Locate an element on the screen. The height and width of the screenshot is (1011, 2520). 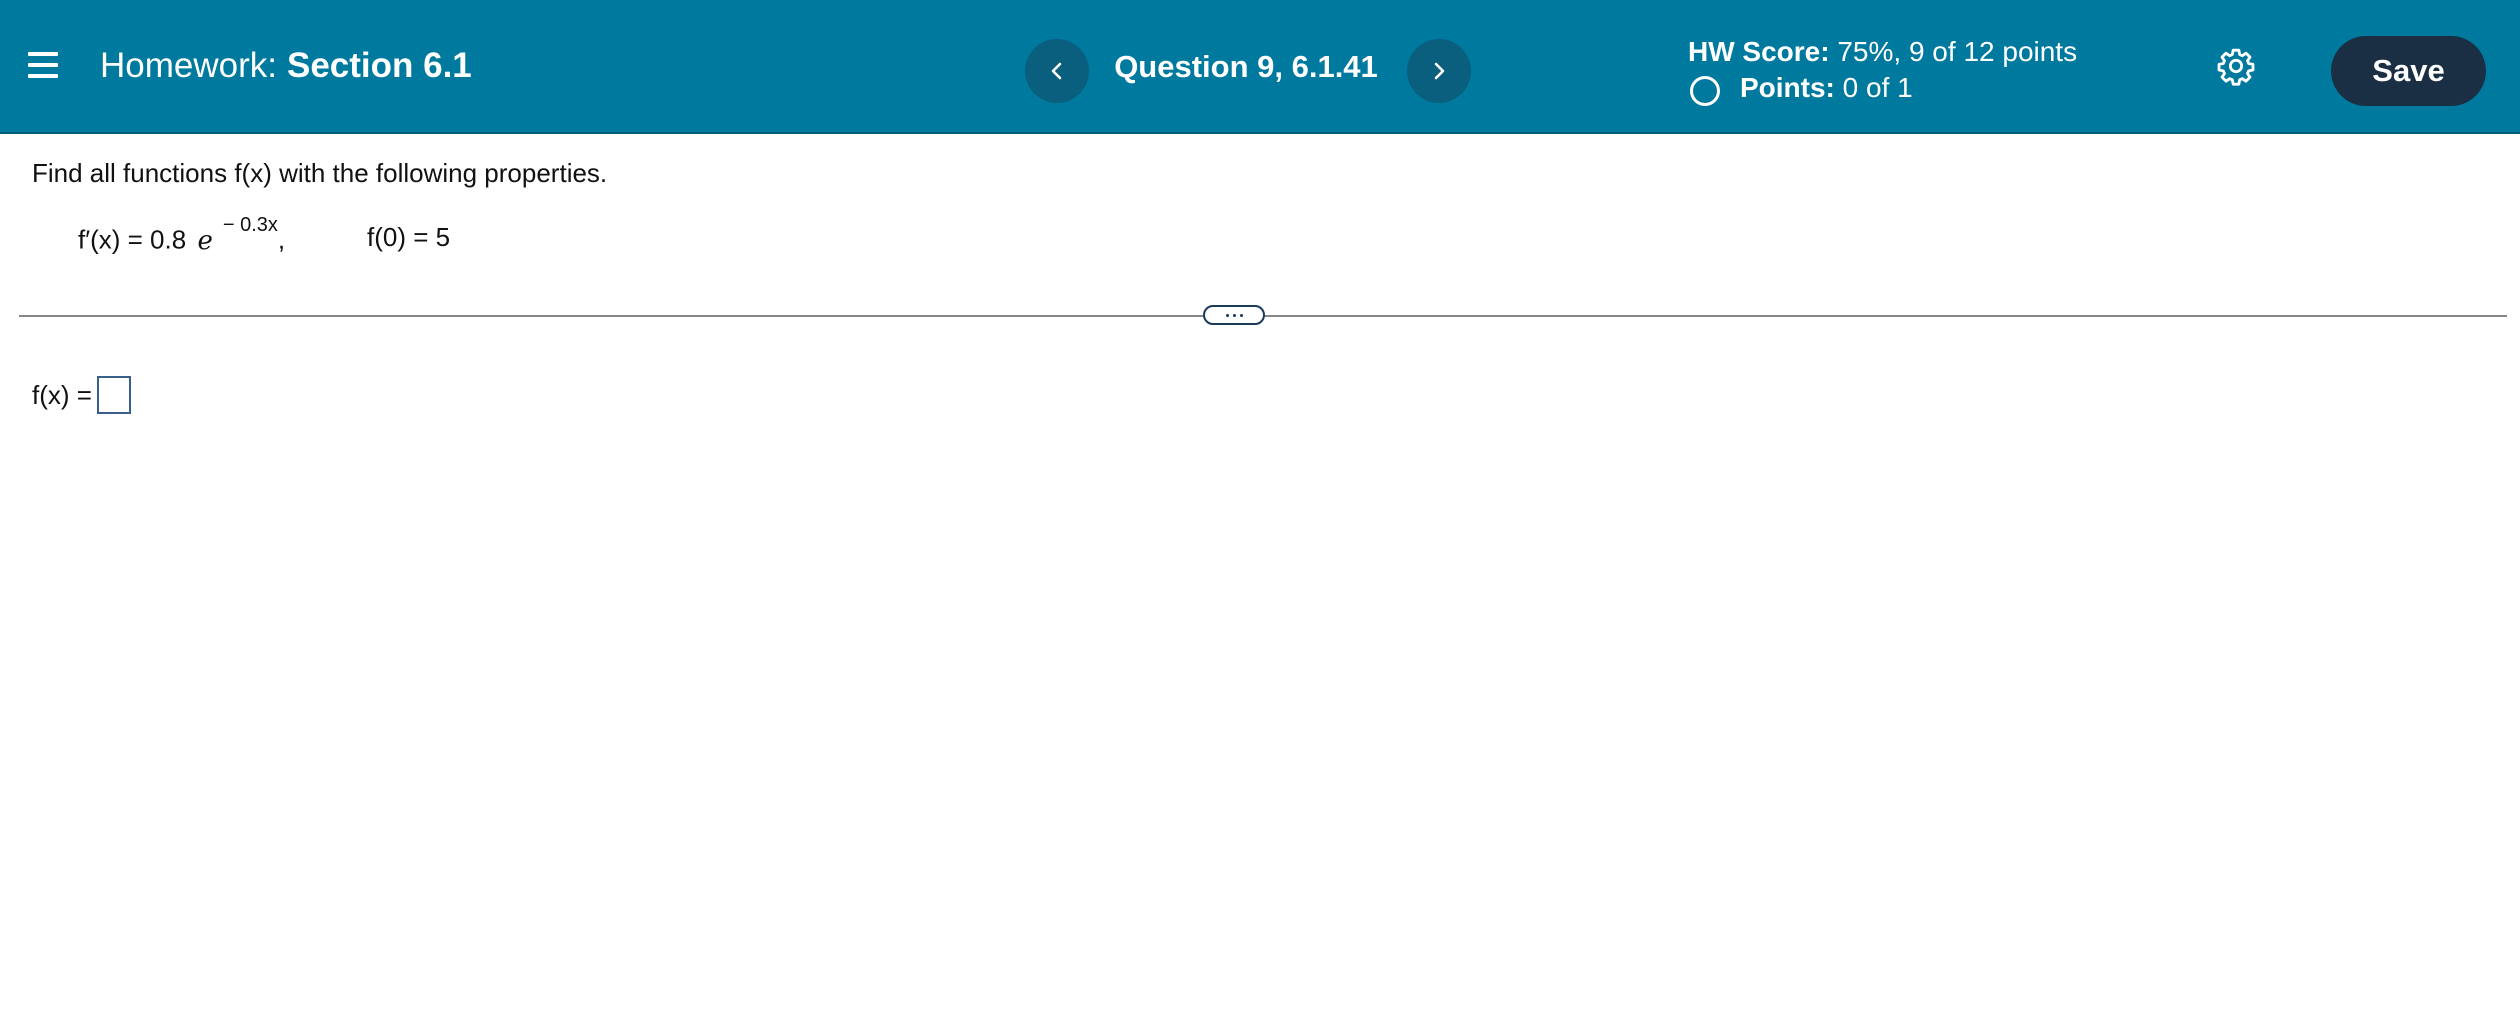
empty-circle-icon is located at coordinates (1705, 91).